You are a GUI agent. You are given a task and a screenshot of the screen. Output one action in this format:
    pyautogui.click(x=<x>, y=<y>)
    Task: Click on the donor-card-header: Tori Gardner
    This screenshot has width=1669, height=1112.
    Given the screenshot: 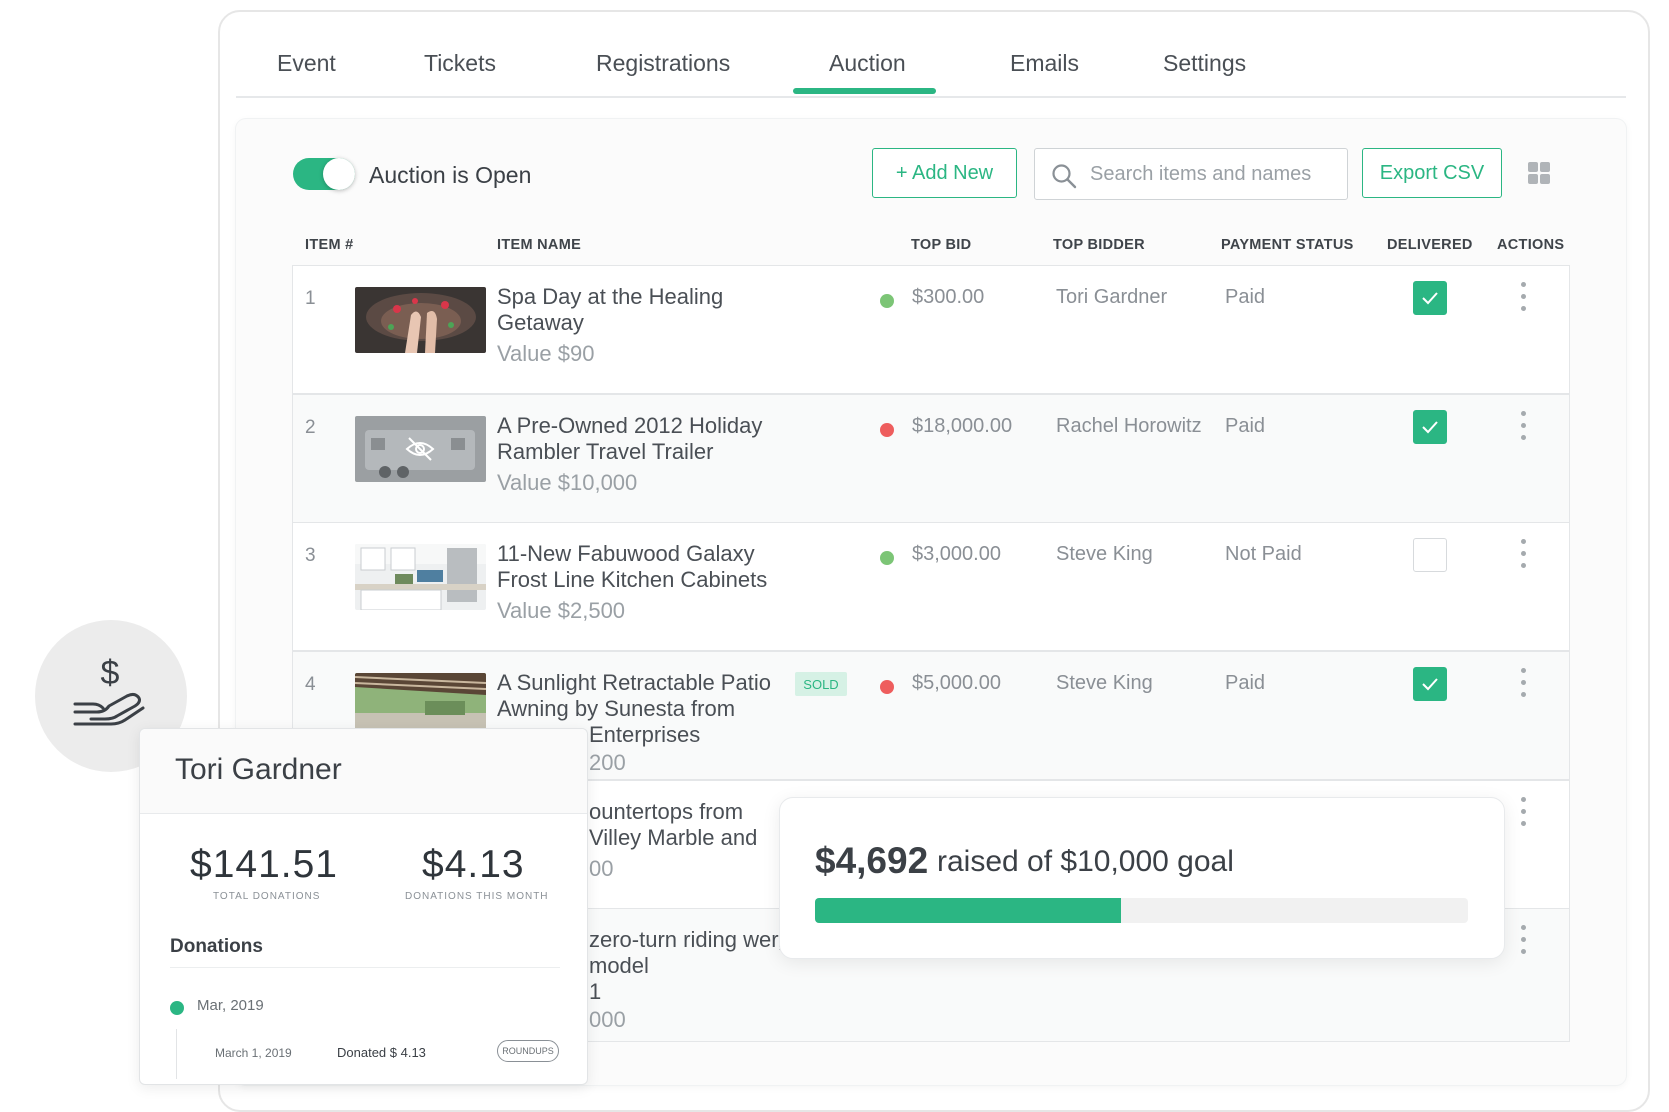 What is the action you would take?
    pyautogui.click(x=363, y=771)
    